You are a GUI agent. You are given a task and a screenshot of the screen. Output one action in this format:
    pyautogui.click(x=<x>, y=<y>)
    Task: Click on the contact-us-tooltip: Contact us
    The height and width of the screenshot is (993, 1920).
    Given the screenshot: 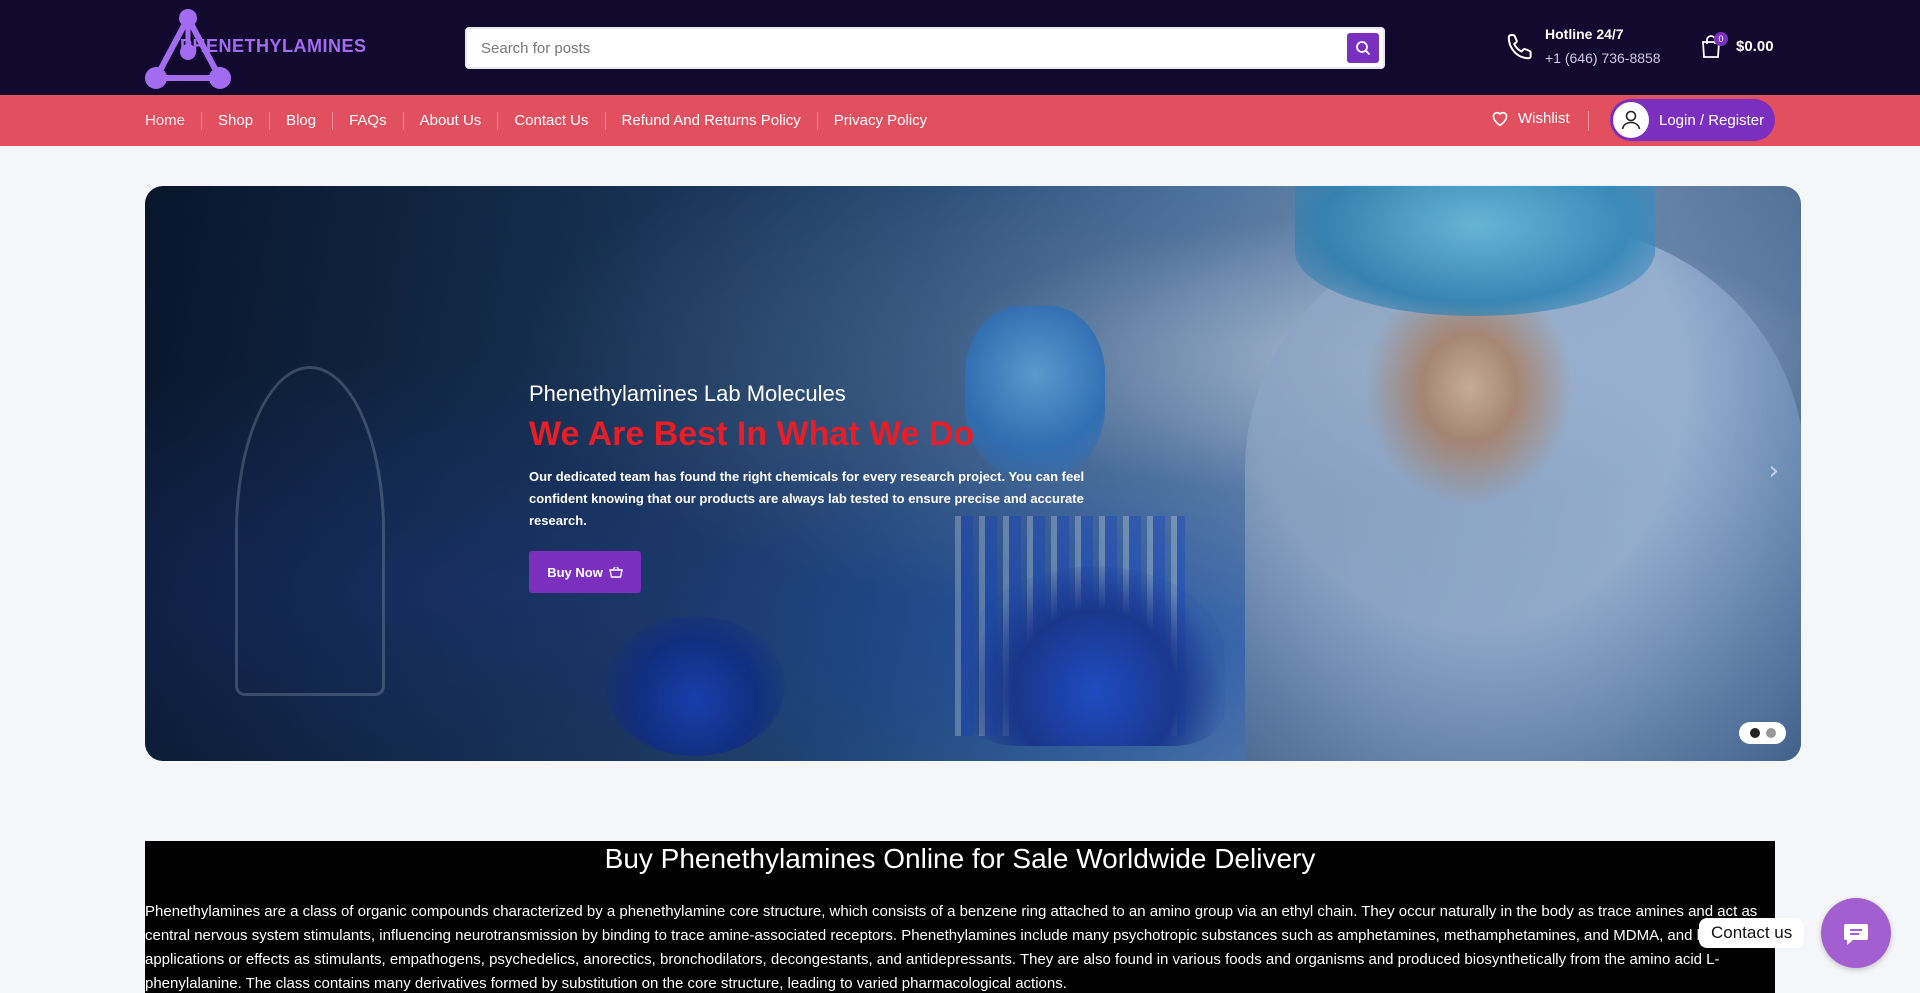 What is the action you would take?
    pyautogui.click(x=1752, y=933)
    